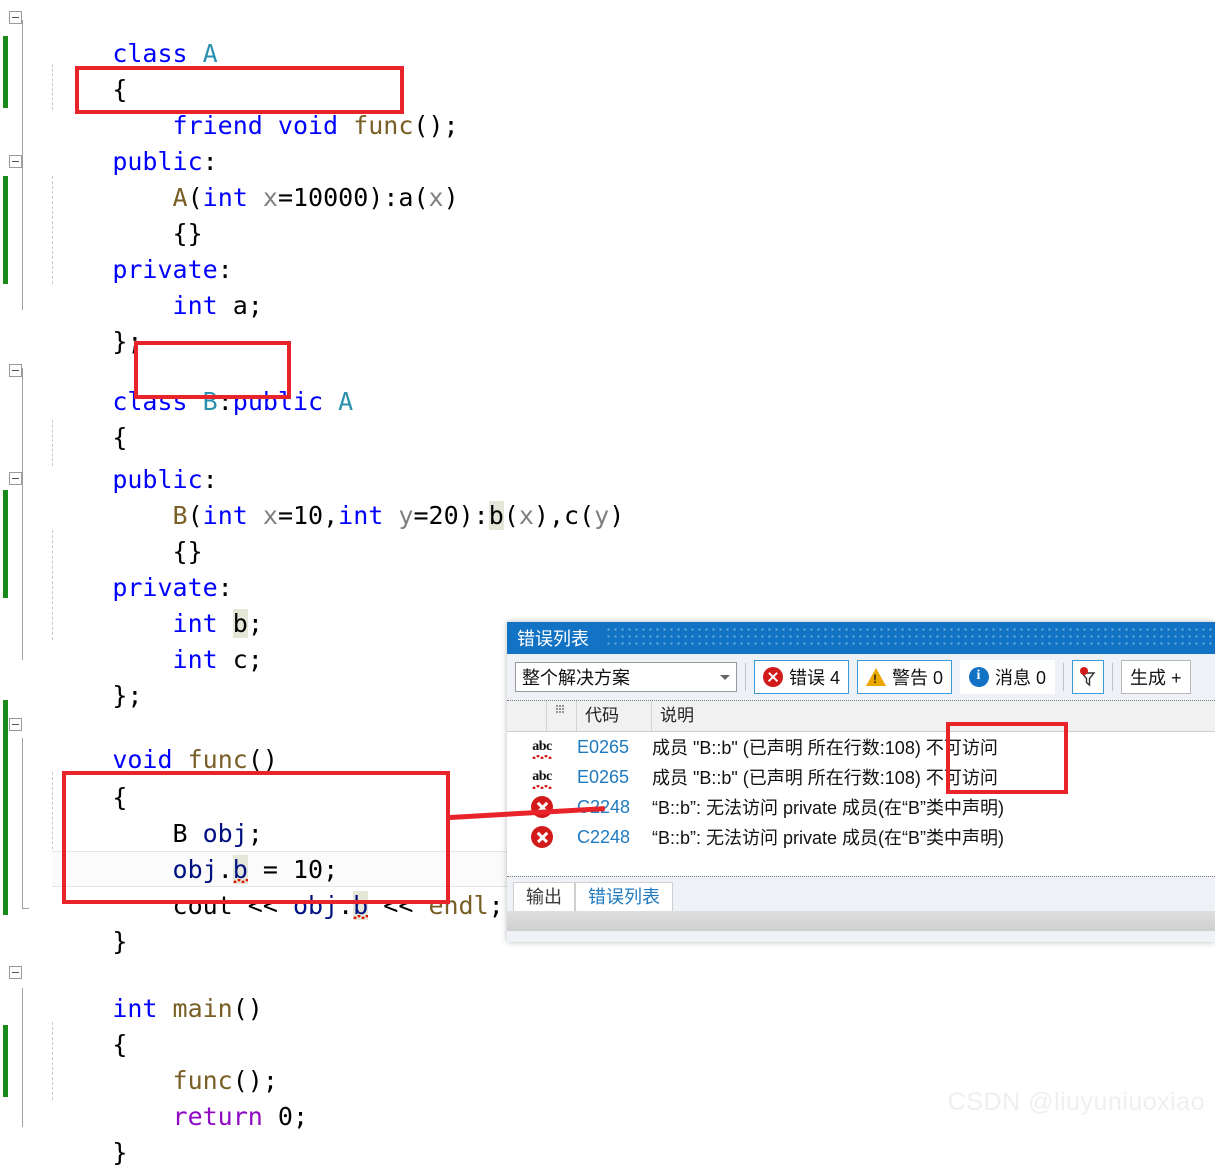 The image size is (1215, 1171). I want to click on code-line: A(int x=10000):a(x), so click(240, 178).